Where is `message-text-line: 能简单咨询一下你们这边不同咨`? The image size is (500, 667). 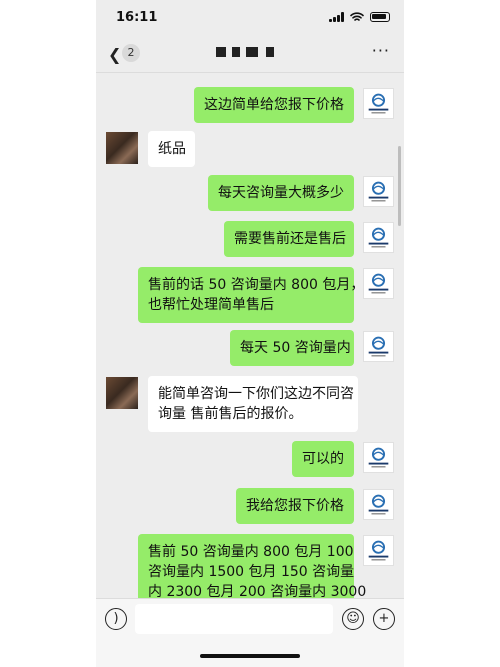
message-text-line: 能简单咨询一下你们这边不同咨 is located at coordinates (256, 394).